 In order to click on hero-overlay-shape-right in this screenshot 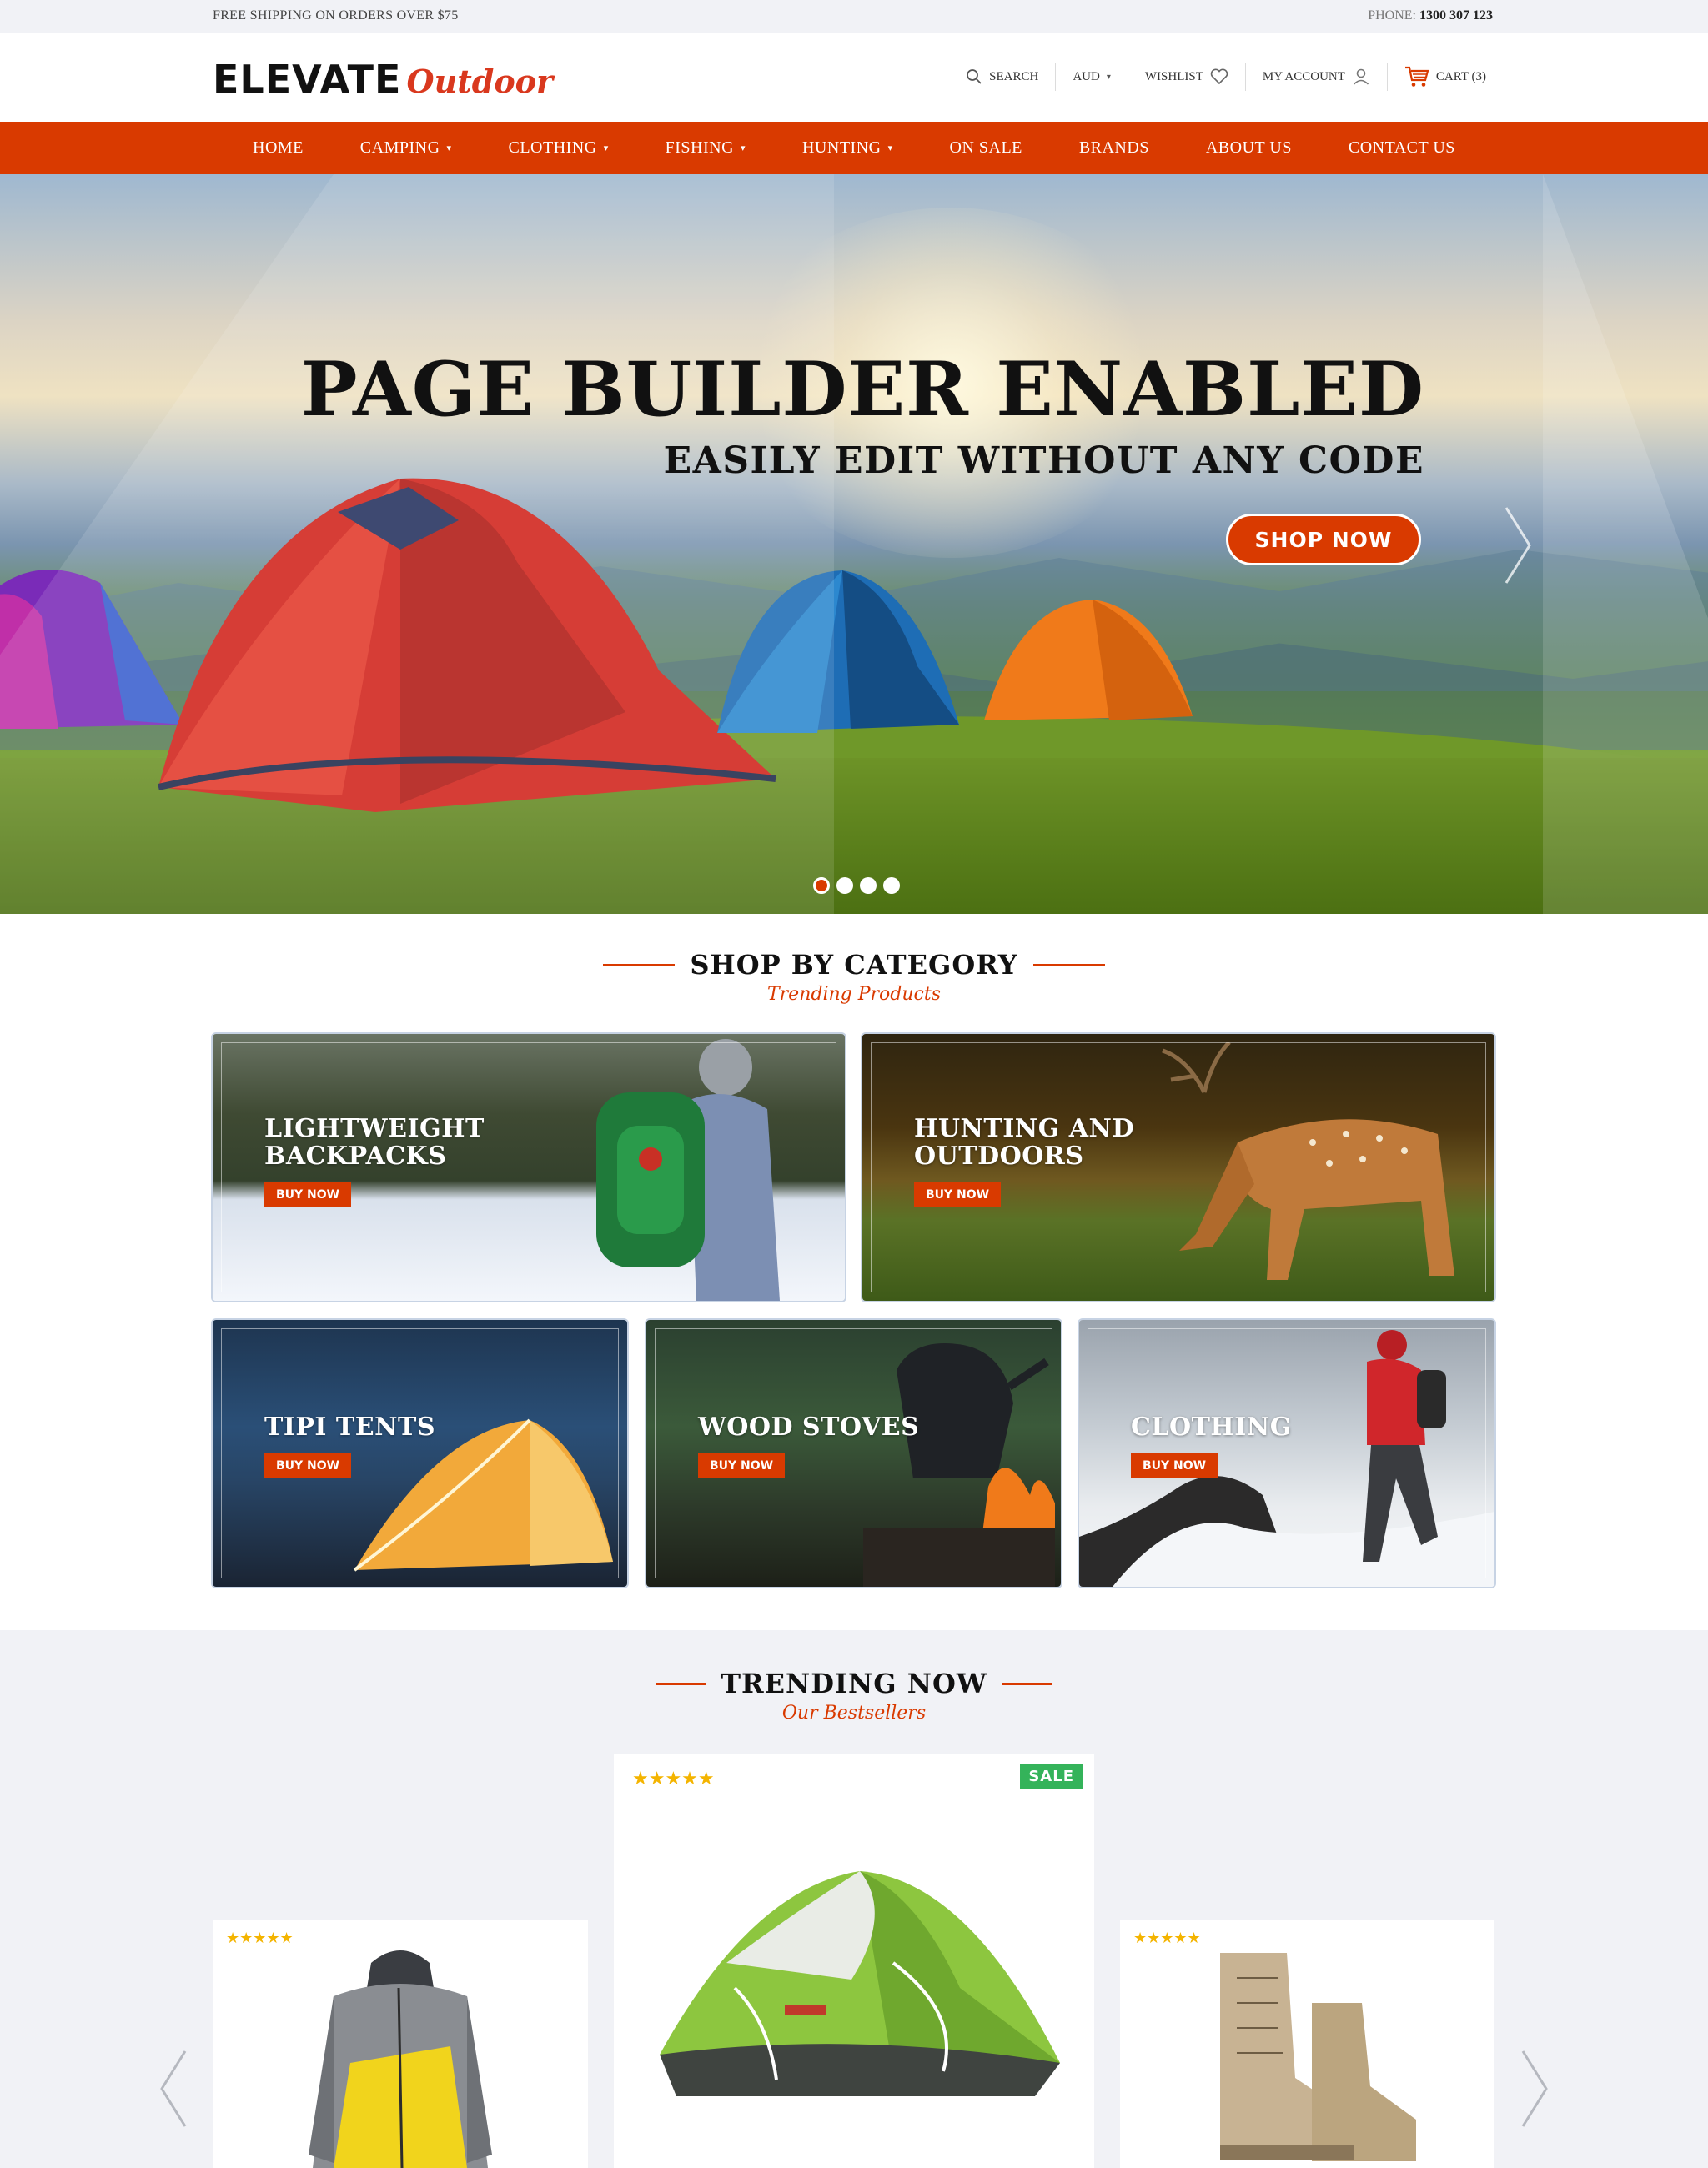, I will do `click(1625, 544)`.